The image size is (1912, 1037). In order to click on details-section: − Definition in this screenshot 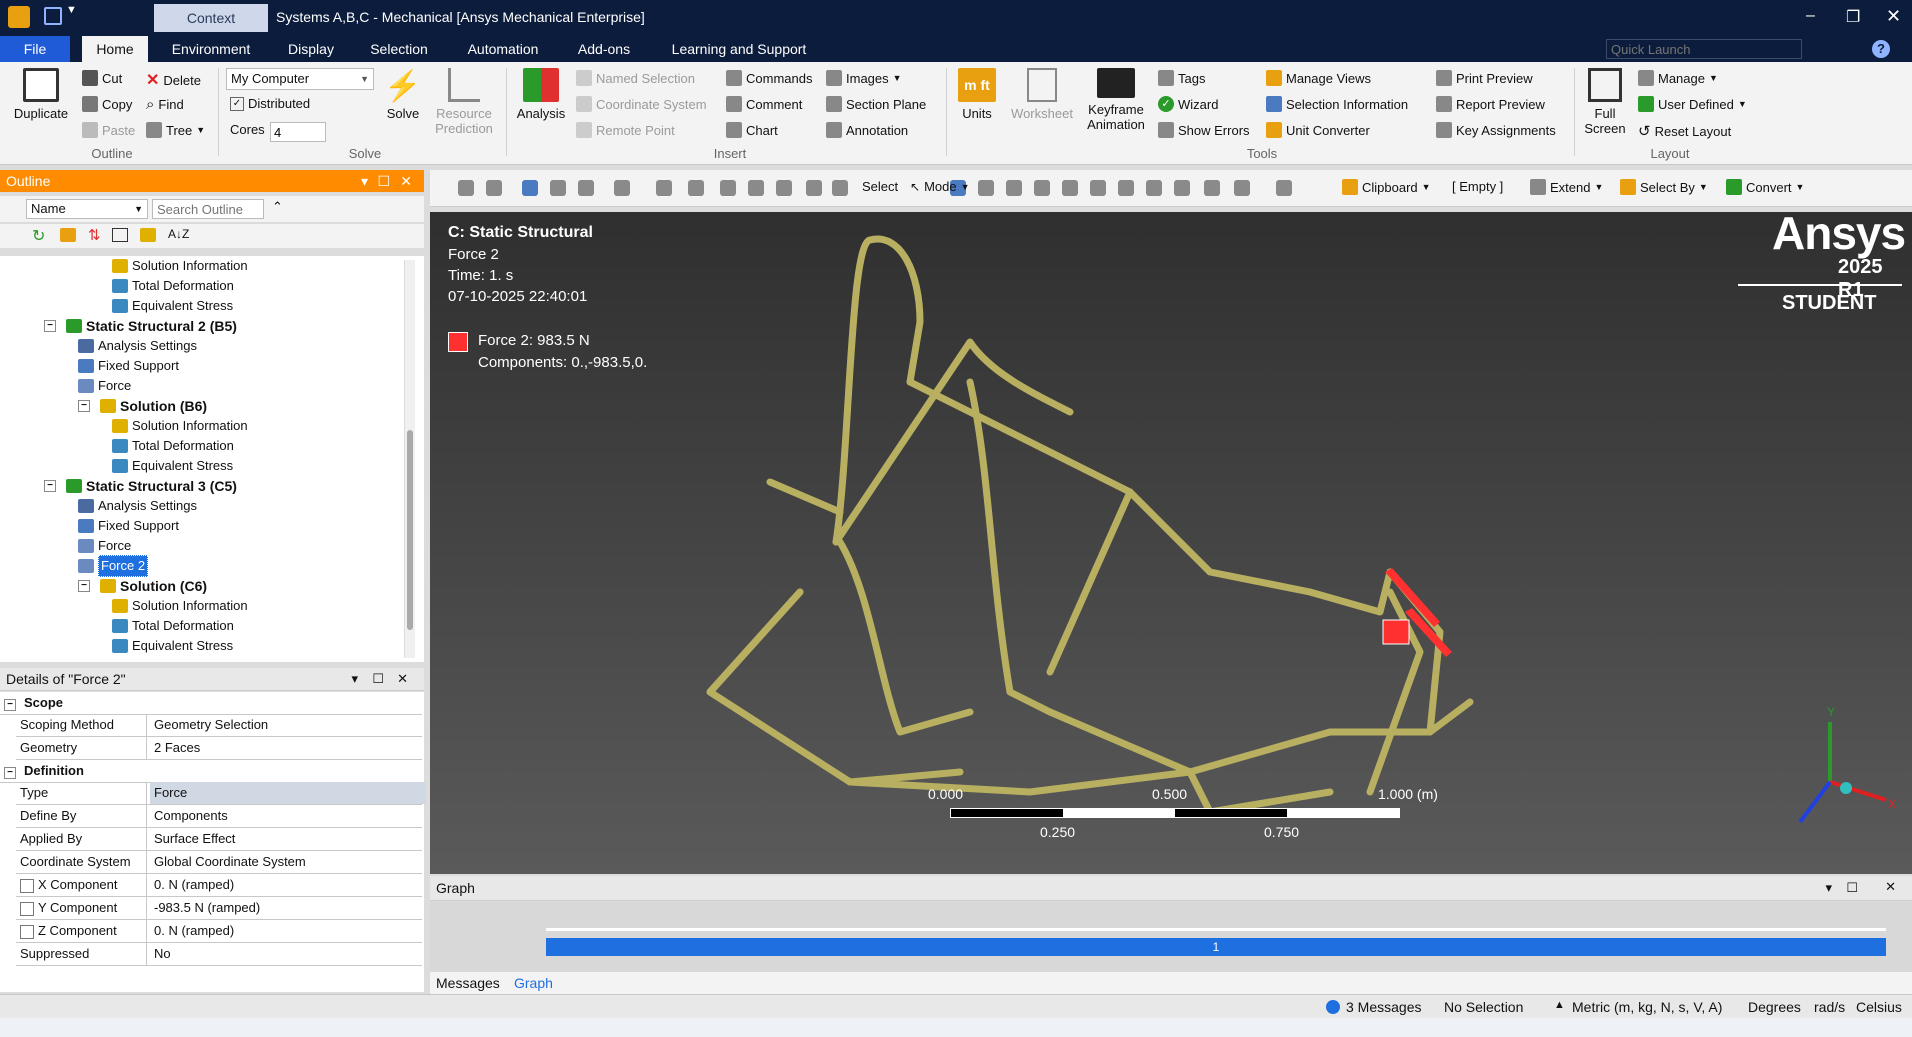, I will do `click(211, 771)`.